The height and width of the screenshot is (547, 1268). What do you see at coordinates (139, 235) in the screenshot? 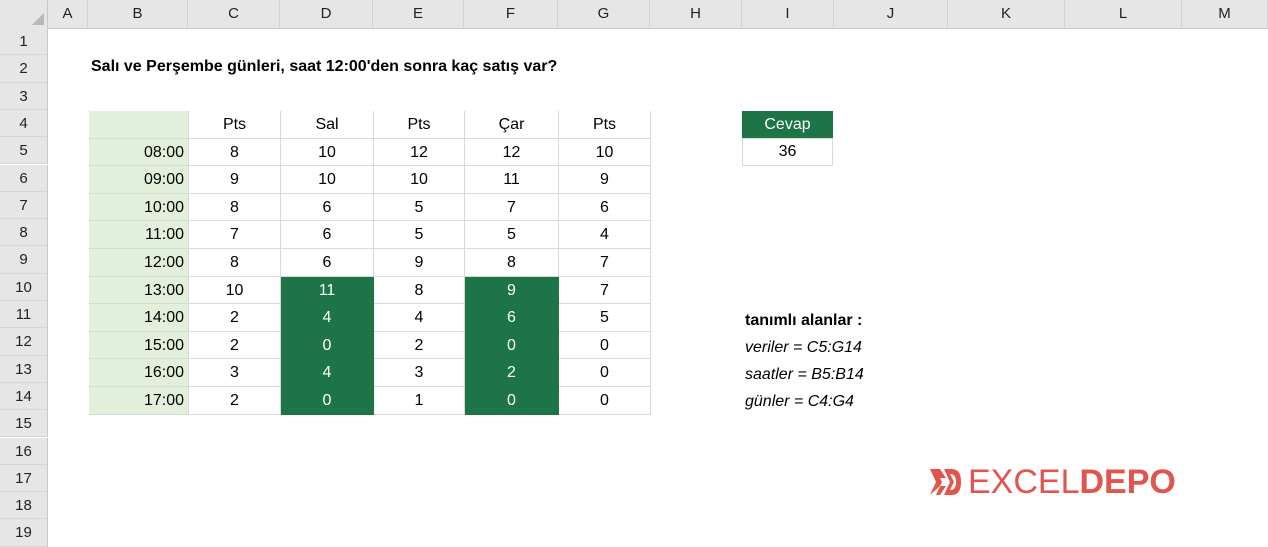
I see `time-cell: 11:00` at bounding box center [139, 235].